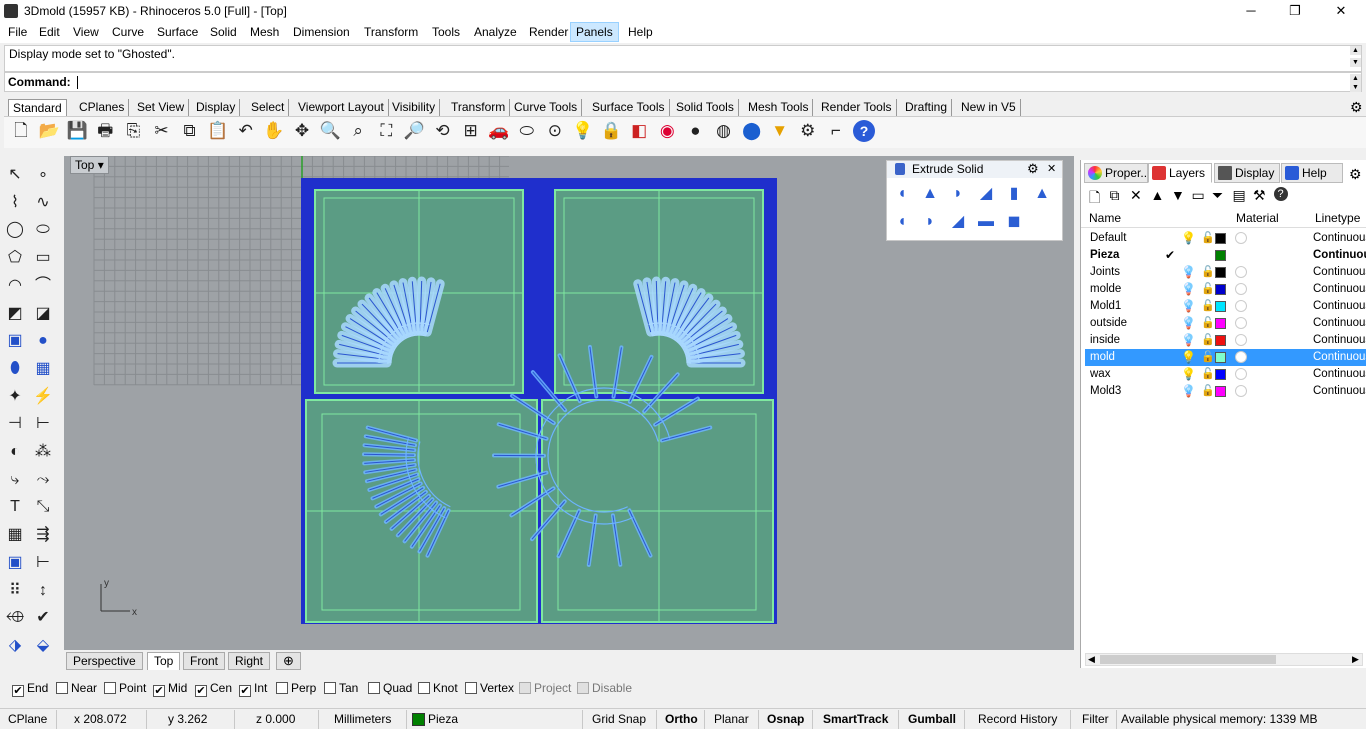 The height and width of the screenshot is (729, 1366). What do you see at coordinates (1251, 11) in the screenshot?
I see `minimize-button: ─` at bounding box center [1251, 11].